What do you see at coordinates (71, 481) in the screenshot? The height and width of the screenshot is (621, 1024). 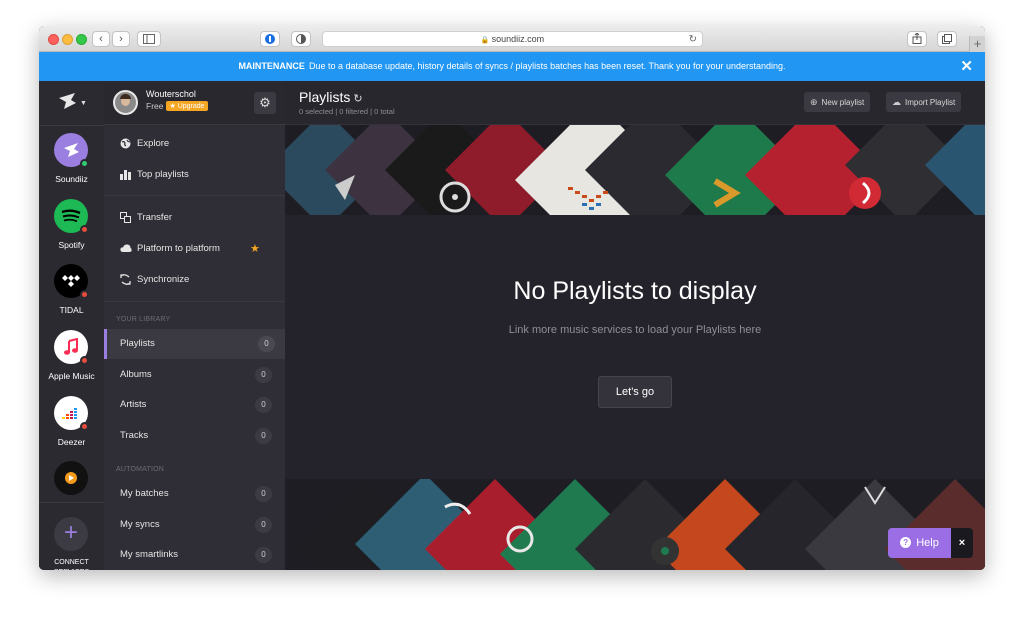 I see `service-next` at bounding box center [71, 481].